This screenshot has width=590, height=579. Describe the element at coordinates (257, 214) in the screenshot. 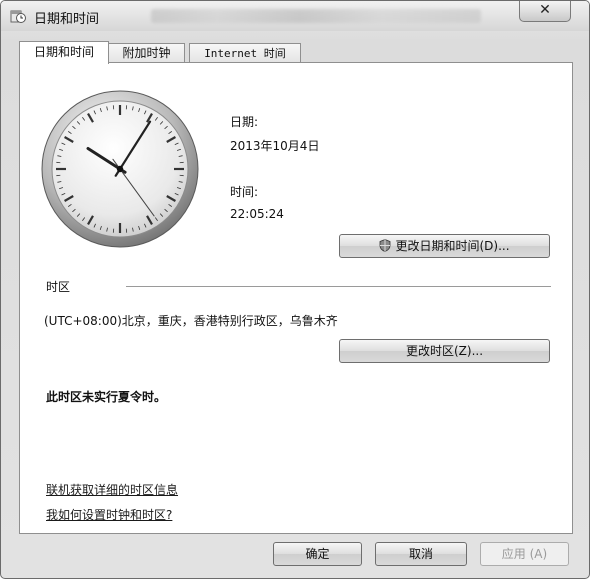

I see `time-value: 22:05:24` at that location.